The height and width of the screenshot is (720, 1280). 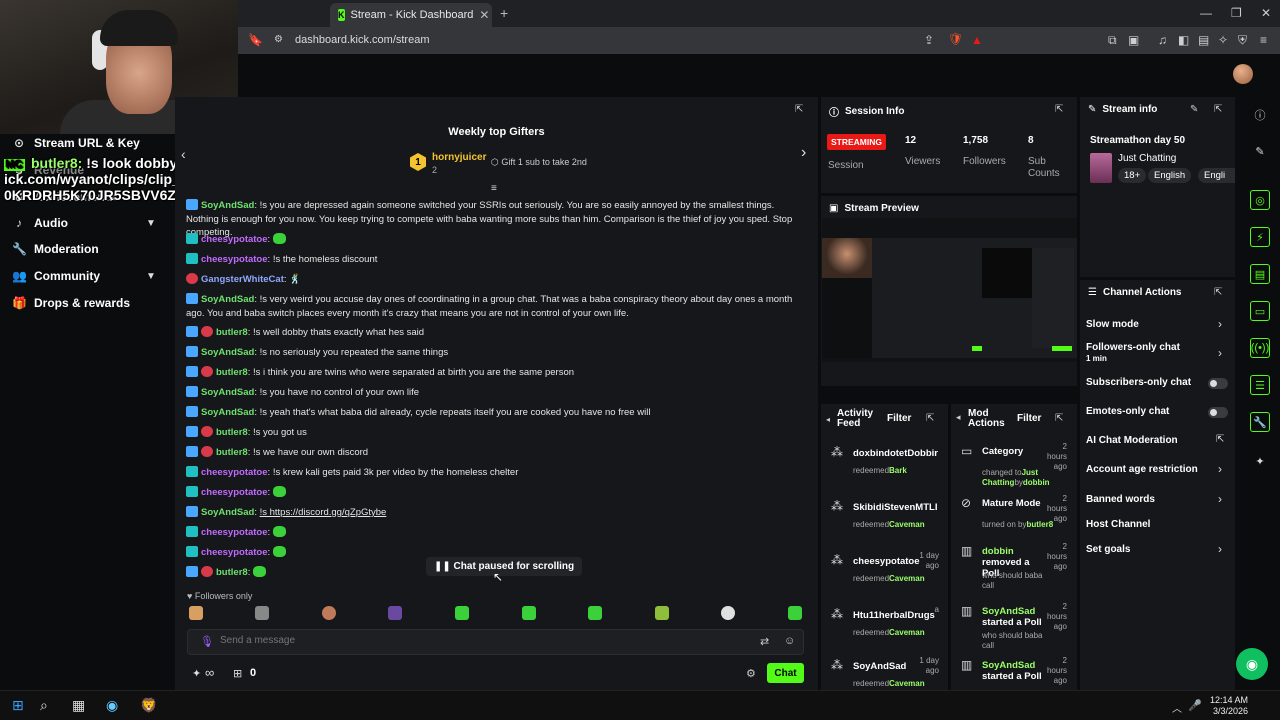 I want to click on restore-icon: ❐, so click(x=1236, y=13).